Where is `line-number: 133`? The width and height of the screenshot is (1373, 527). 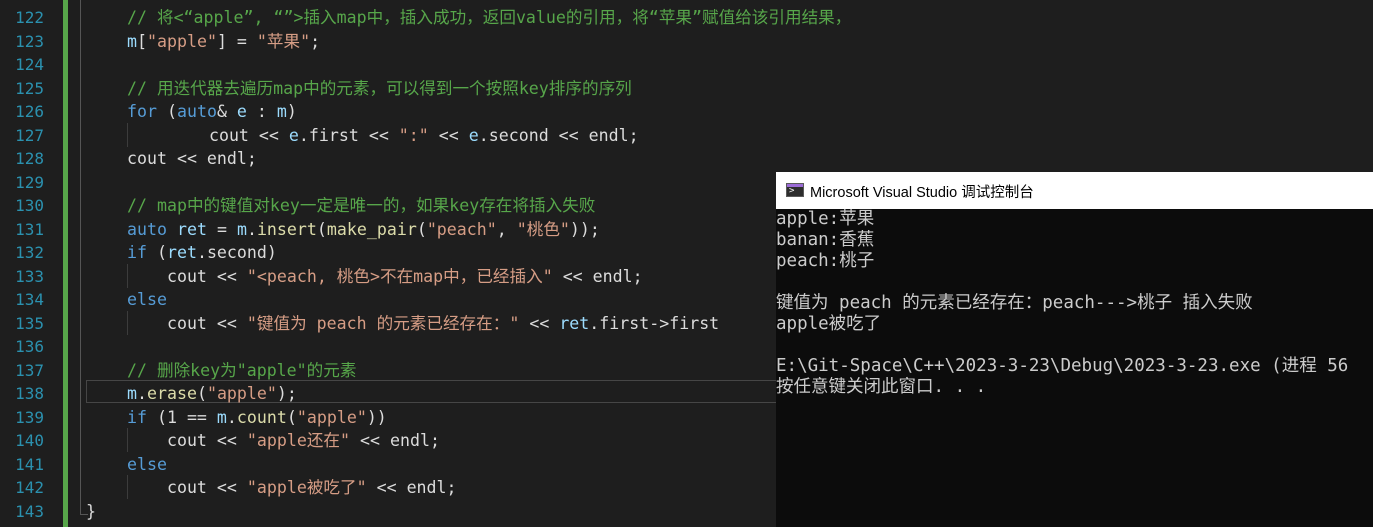 line-number: 133 is located at coordinates (29, 276).